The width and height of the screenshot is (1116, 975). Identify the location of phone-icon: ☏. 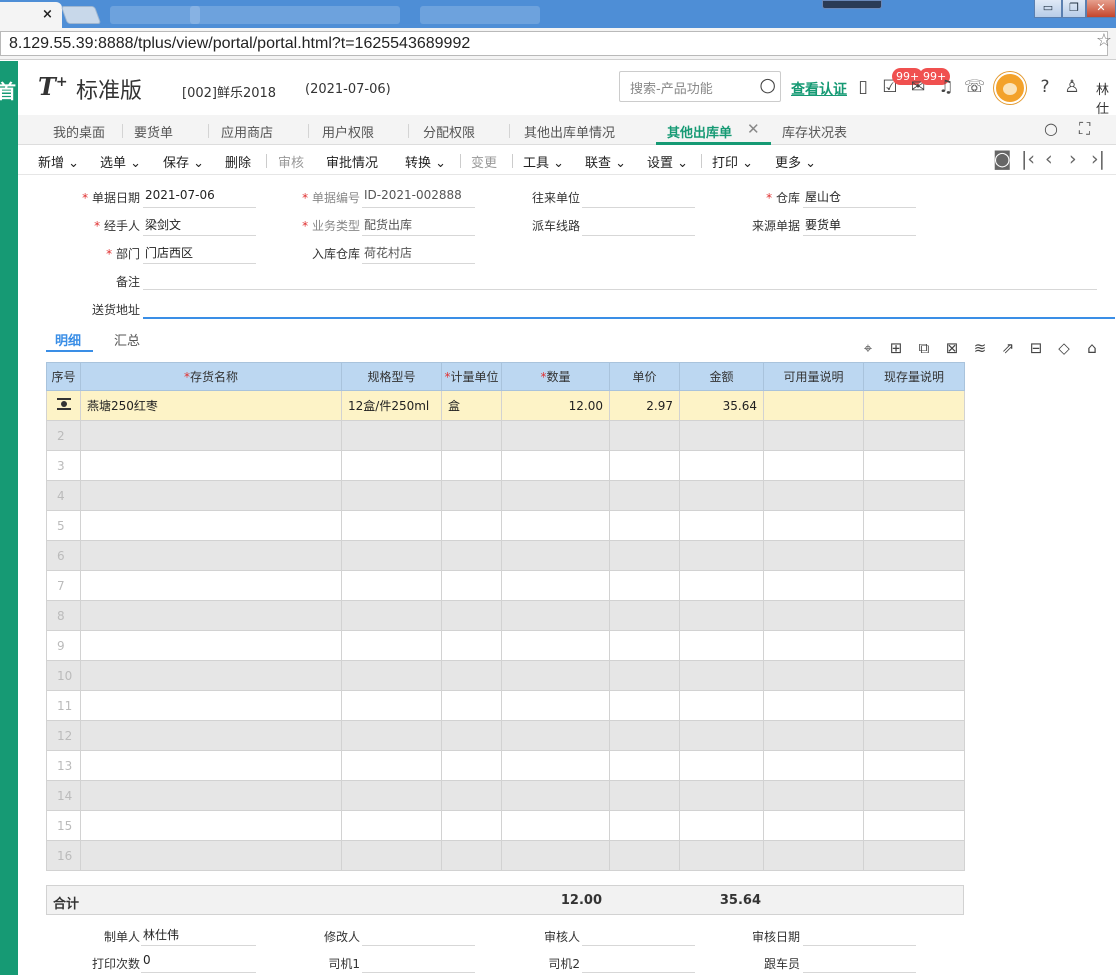
(974, 87).